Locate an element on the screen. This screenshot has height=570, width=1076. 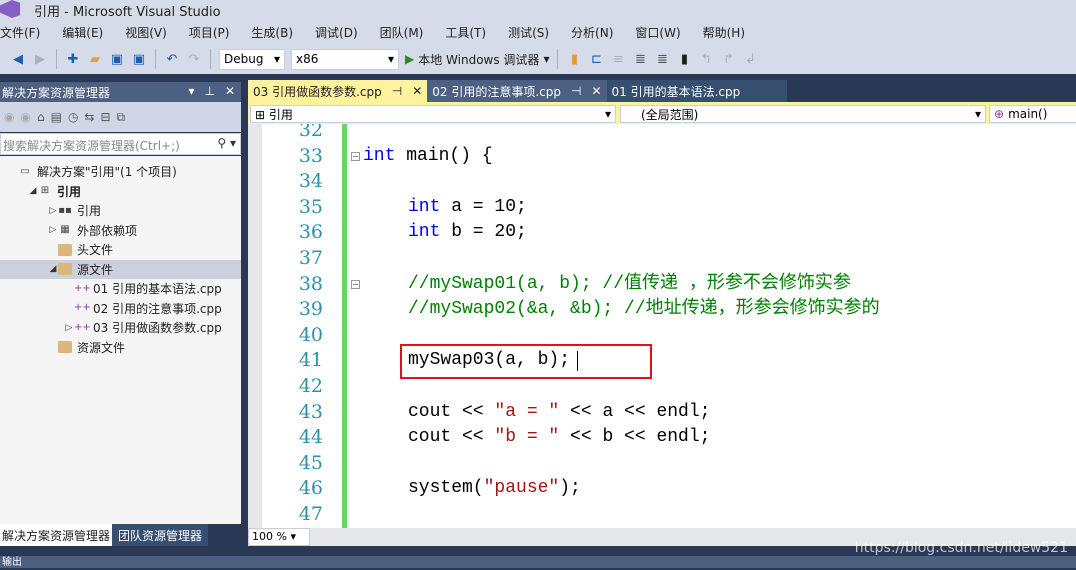
scope-select: (全局范围) ▾ is located at coordinates (803, 114).